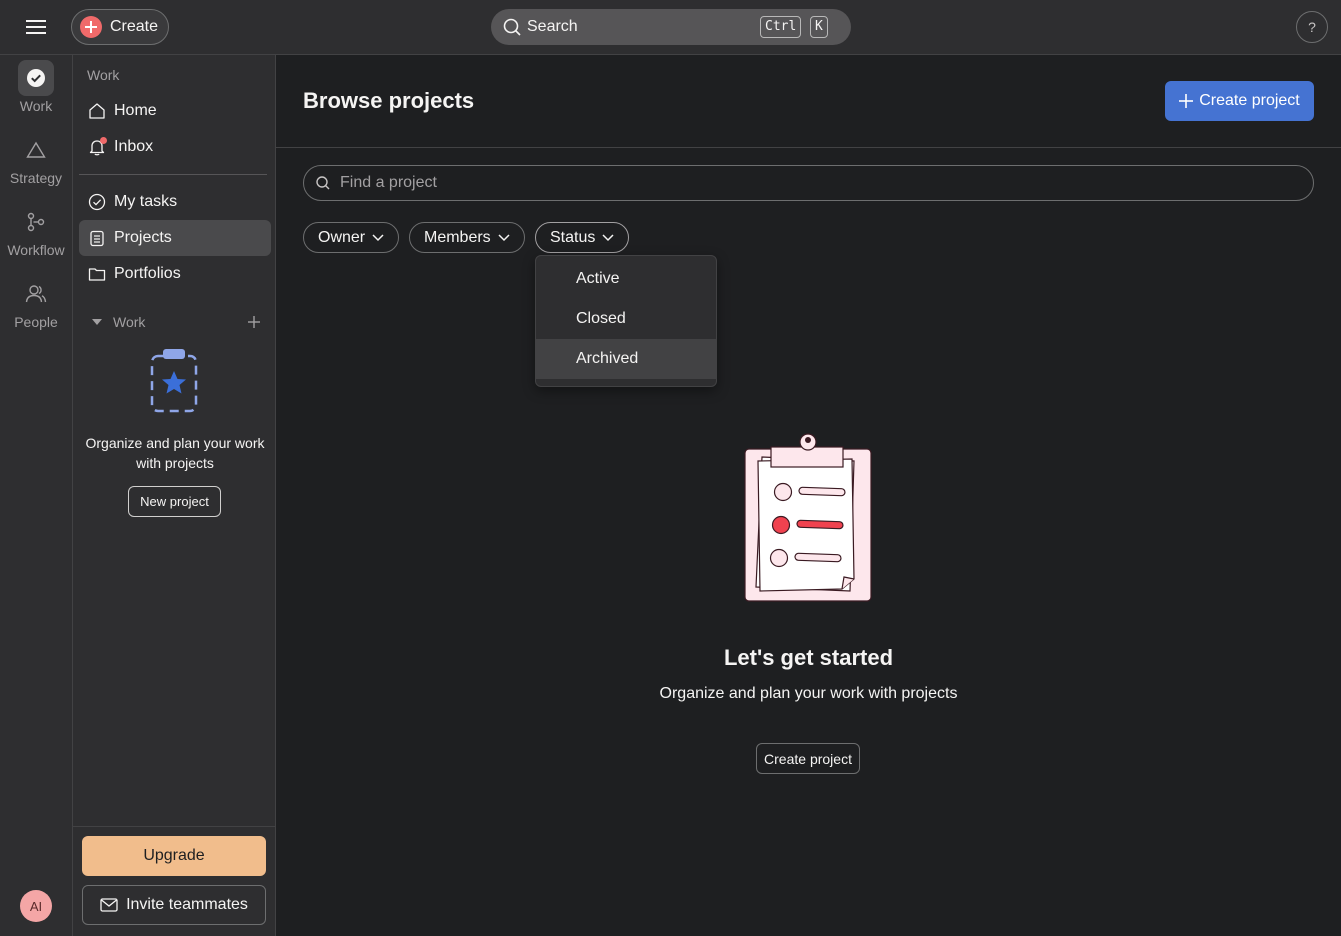 This screenshot has width=1341, height=936. I want to click on filter-label: Owner, so click(342, 237).